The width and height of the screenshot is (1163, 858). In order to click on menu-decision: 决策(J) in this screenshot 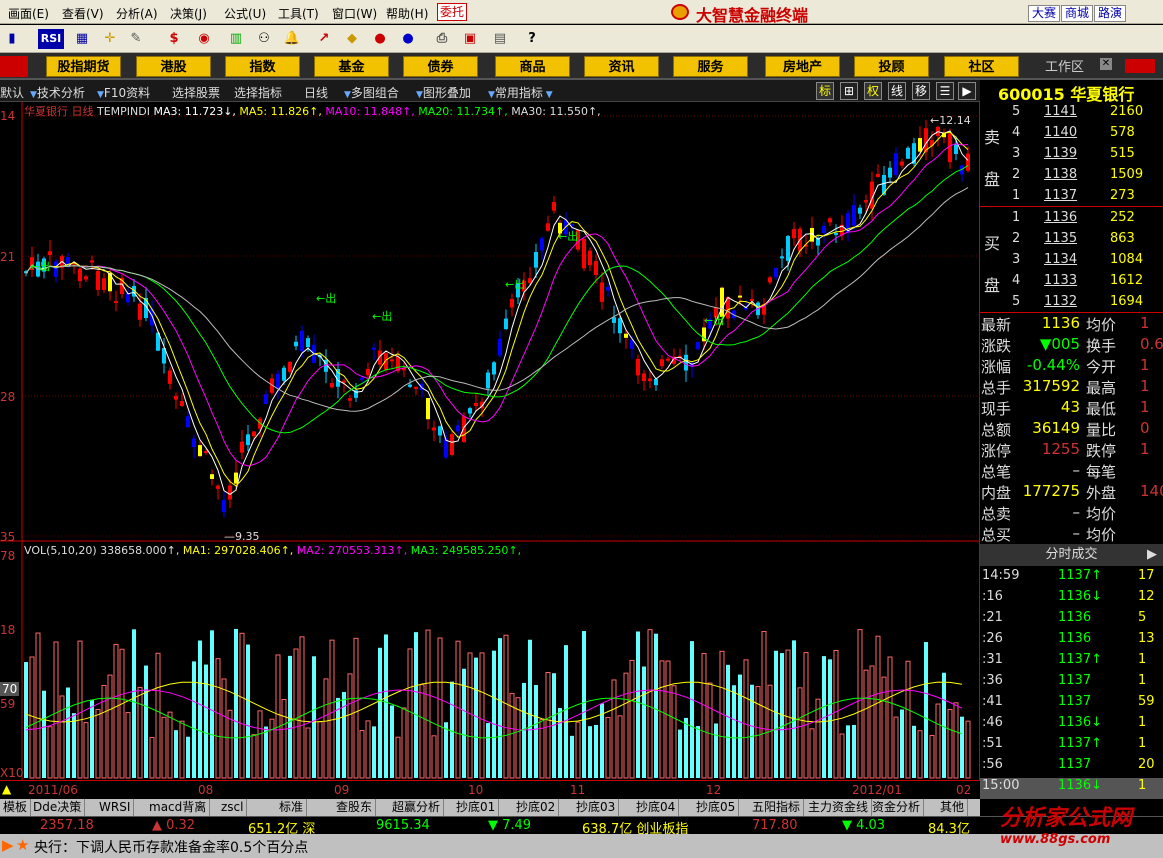, I will do `click(188, 13)`.